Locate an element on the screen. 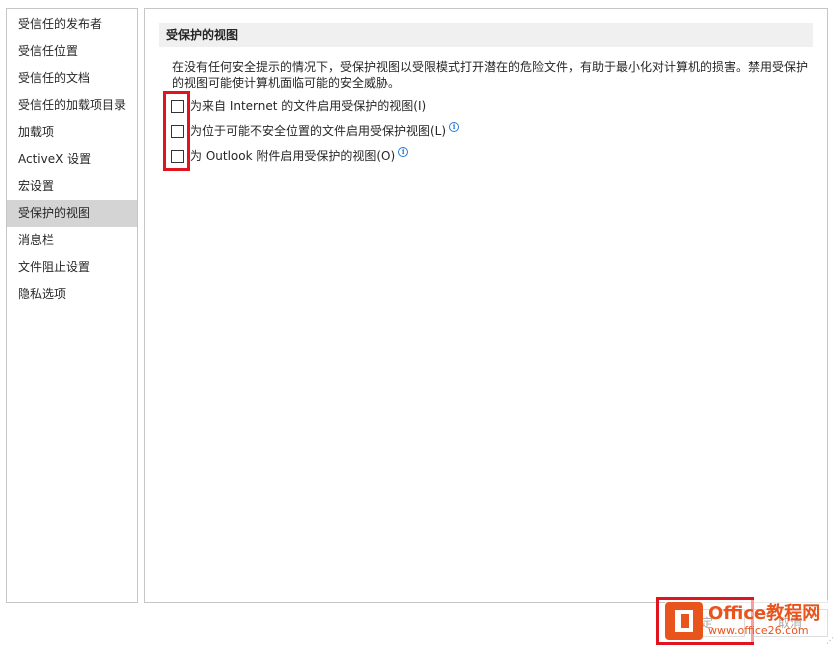 The width and height of the screenshot is (834, 646). watermark-text: Office教程网 www.office26.com is located at coordinates (764, 621).